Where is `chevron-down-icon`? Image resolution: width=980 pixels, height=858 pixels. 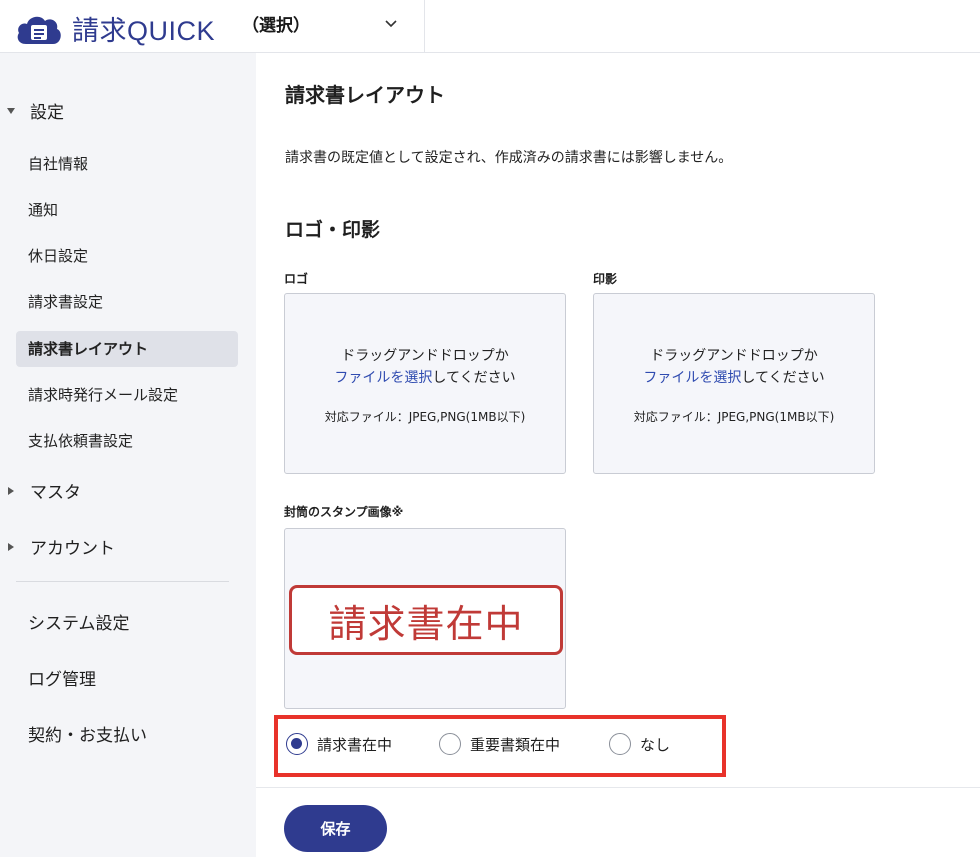 chevron-down-icon is located at coordinates (391, 23).